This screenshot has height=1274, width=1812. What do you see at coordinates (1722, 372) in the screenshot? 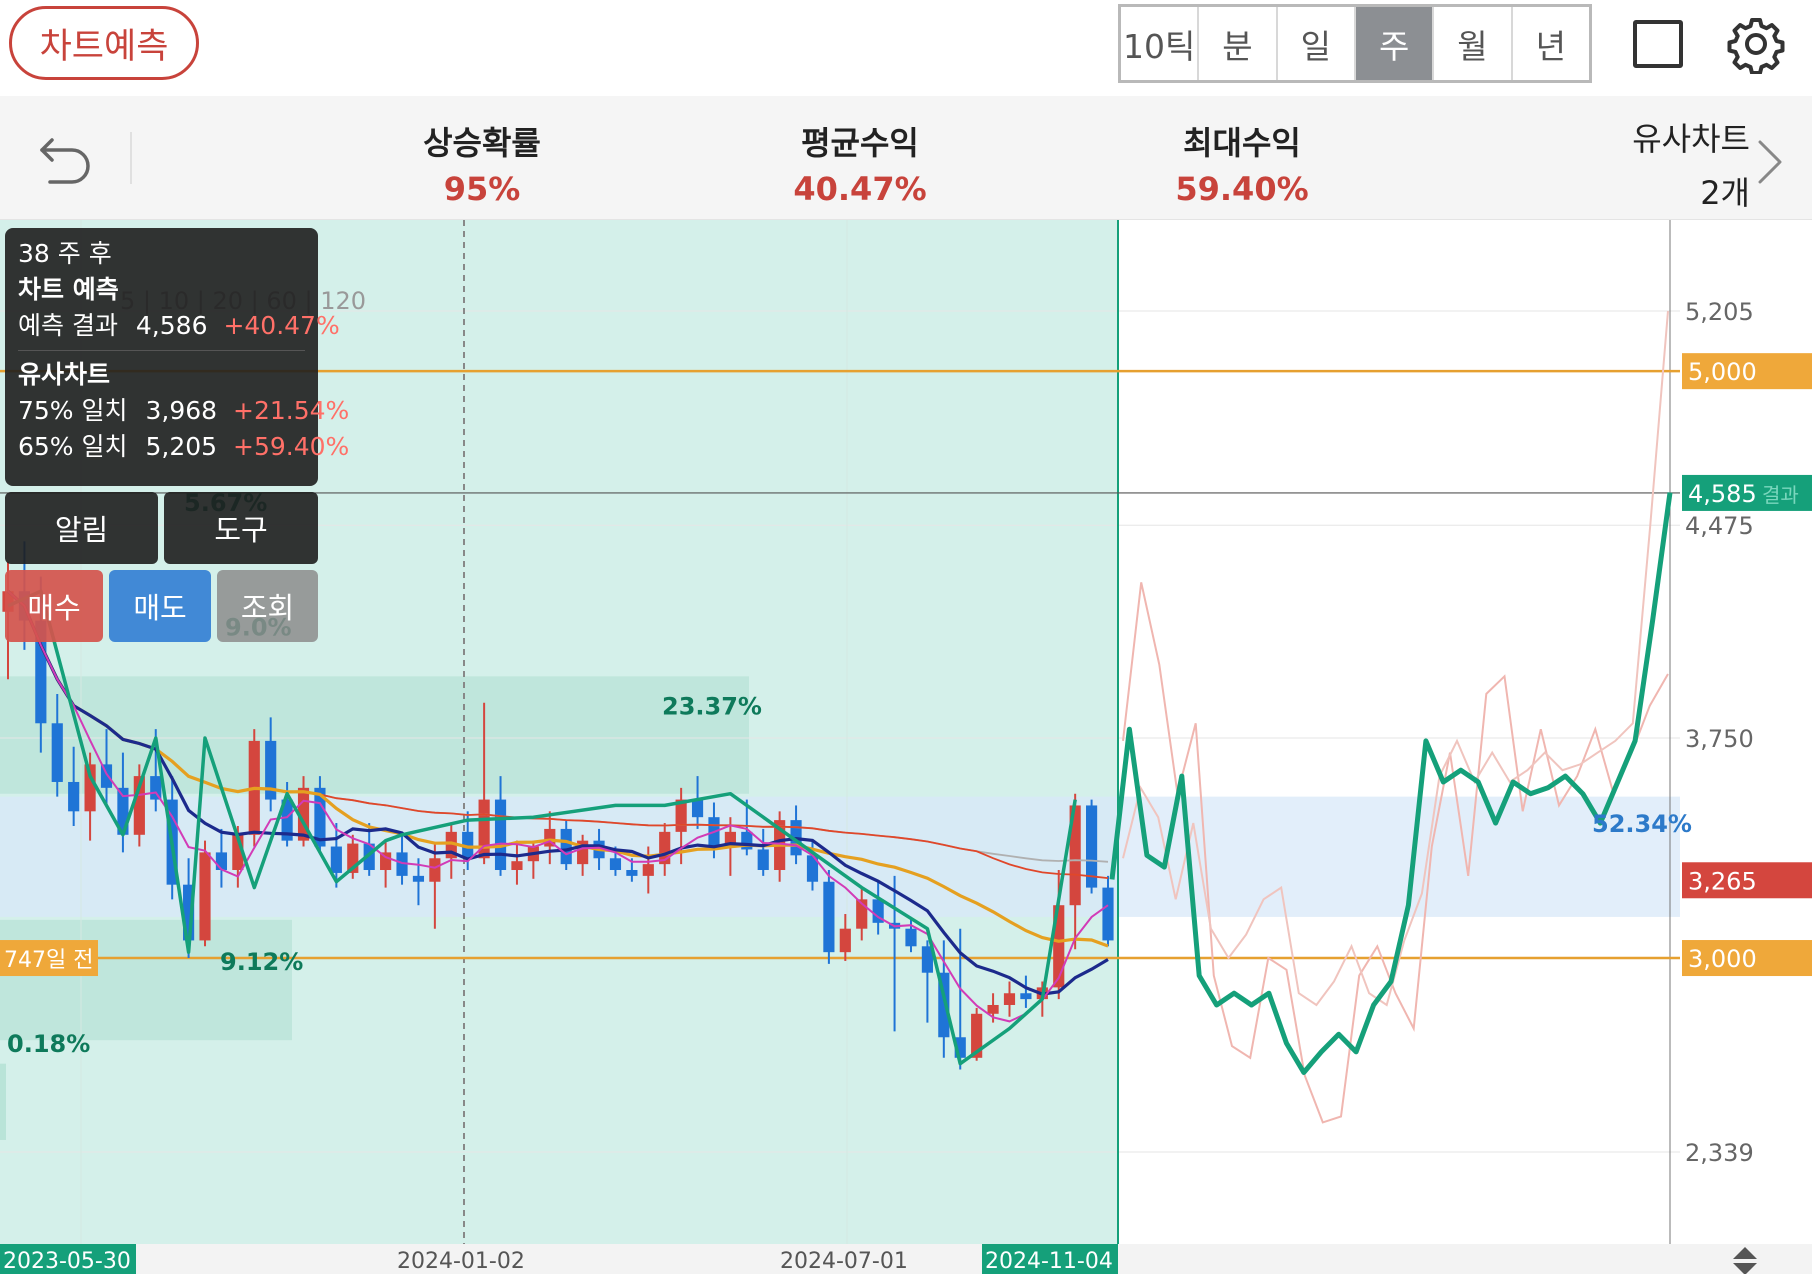
I see `price-marker-label: 5,000` at bounding box center [1722, 372].